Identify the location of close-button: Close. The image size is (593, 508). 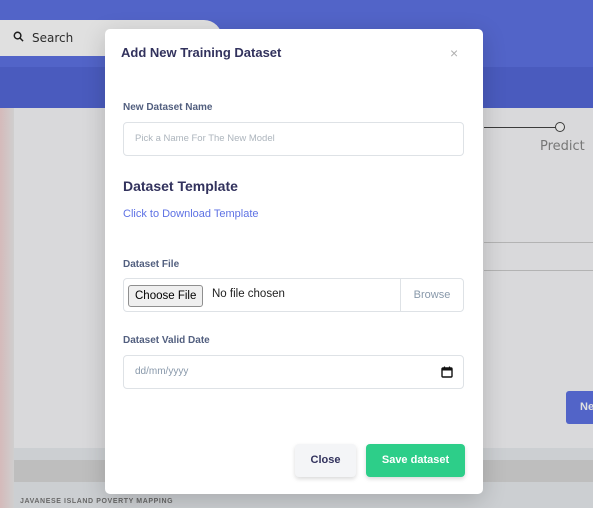
(325, 460).